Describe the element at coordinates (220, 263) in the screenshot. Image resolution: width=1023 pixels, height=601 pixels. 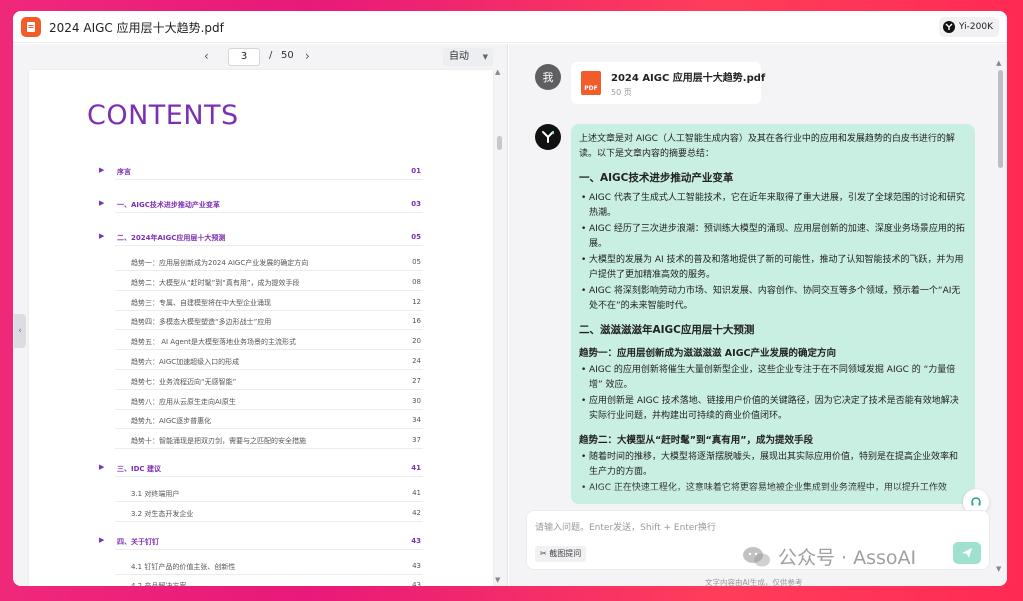
I see `toc-label: 趋势一：应用层创新成为2024 AIGC产业发展的确定方向` at that location.